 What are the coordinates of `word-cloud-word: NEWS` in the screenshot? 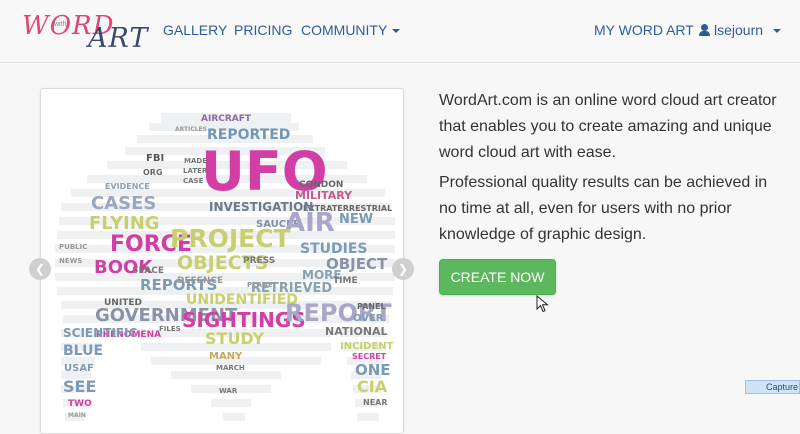 It's located at (70, 261).